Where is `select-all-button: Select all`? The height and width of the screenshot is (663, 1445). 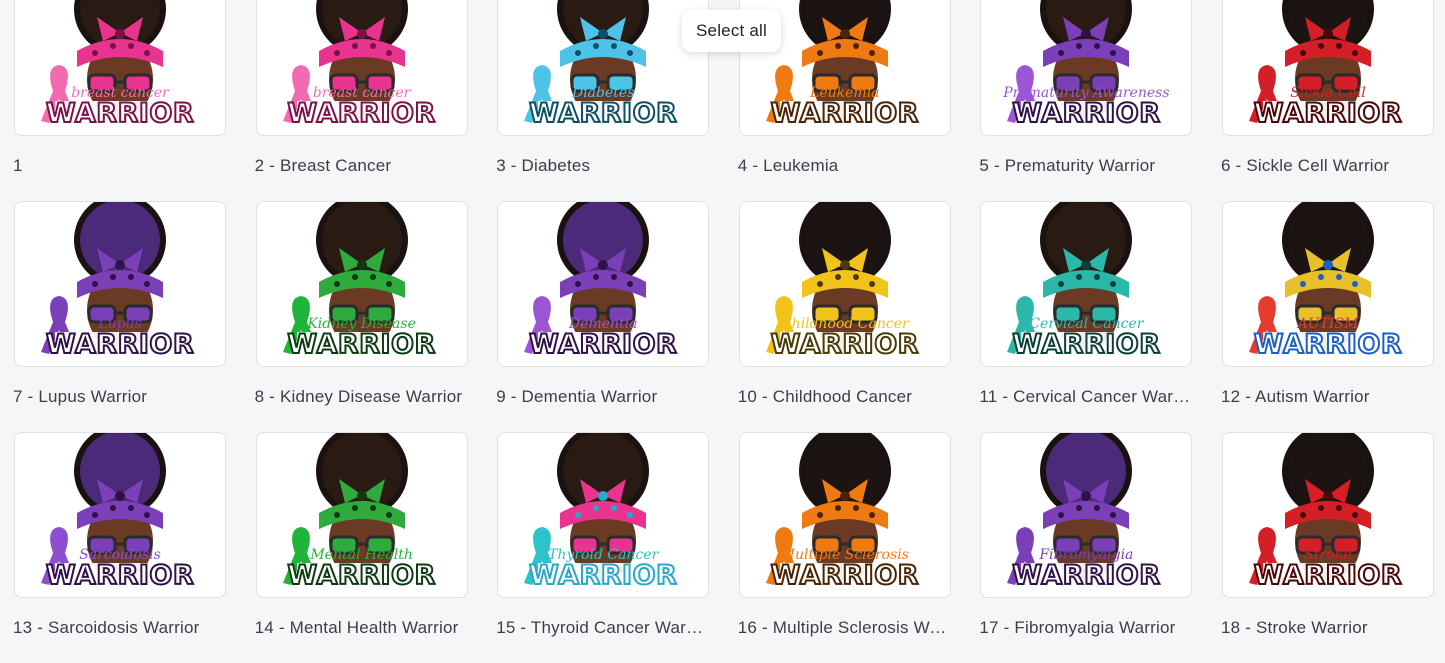
select-all-button: Select all is located at coordinates (731, 31).